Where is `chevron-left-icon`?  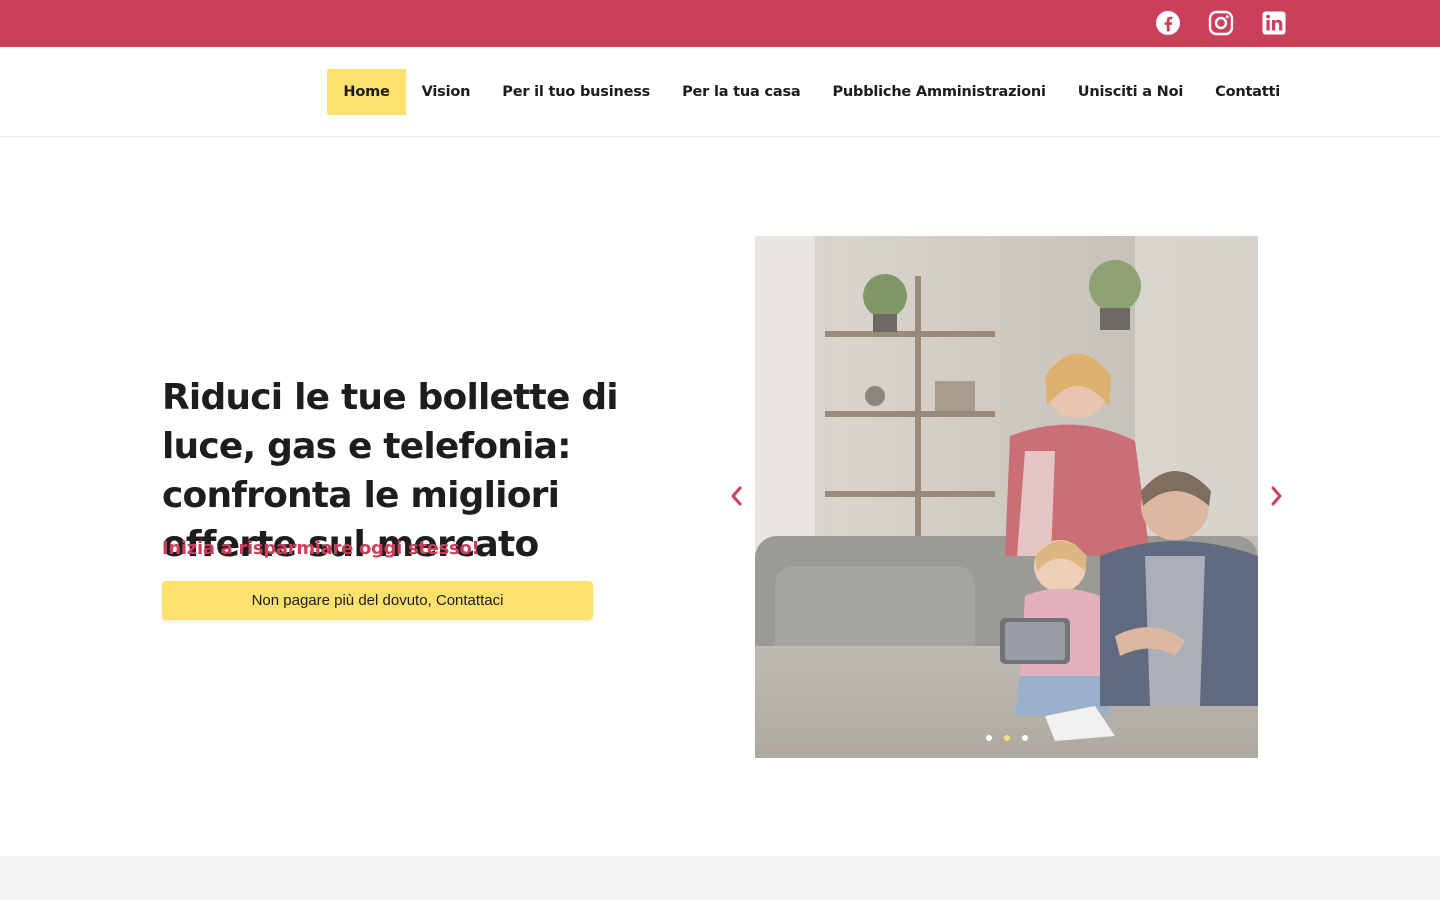 chevron-left-icon is located at coordinates (737, 496).